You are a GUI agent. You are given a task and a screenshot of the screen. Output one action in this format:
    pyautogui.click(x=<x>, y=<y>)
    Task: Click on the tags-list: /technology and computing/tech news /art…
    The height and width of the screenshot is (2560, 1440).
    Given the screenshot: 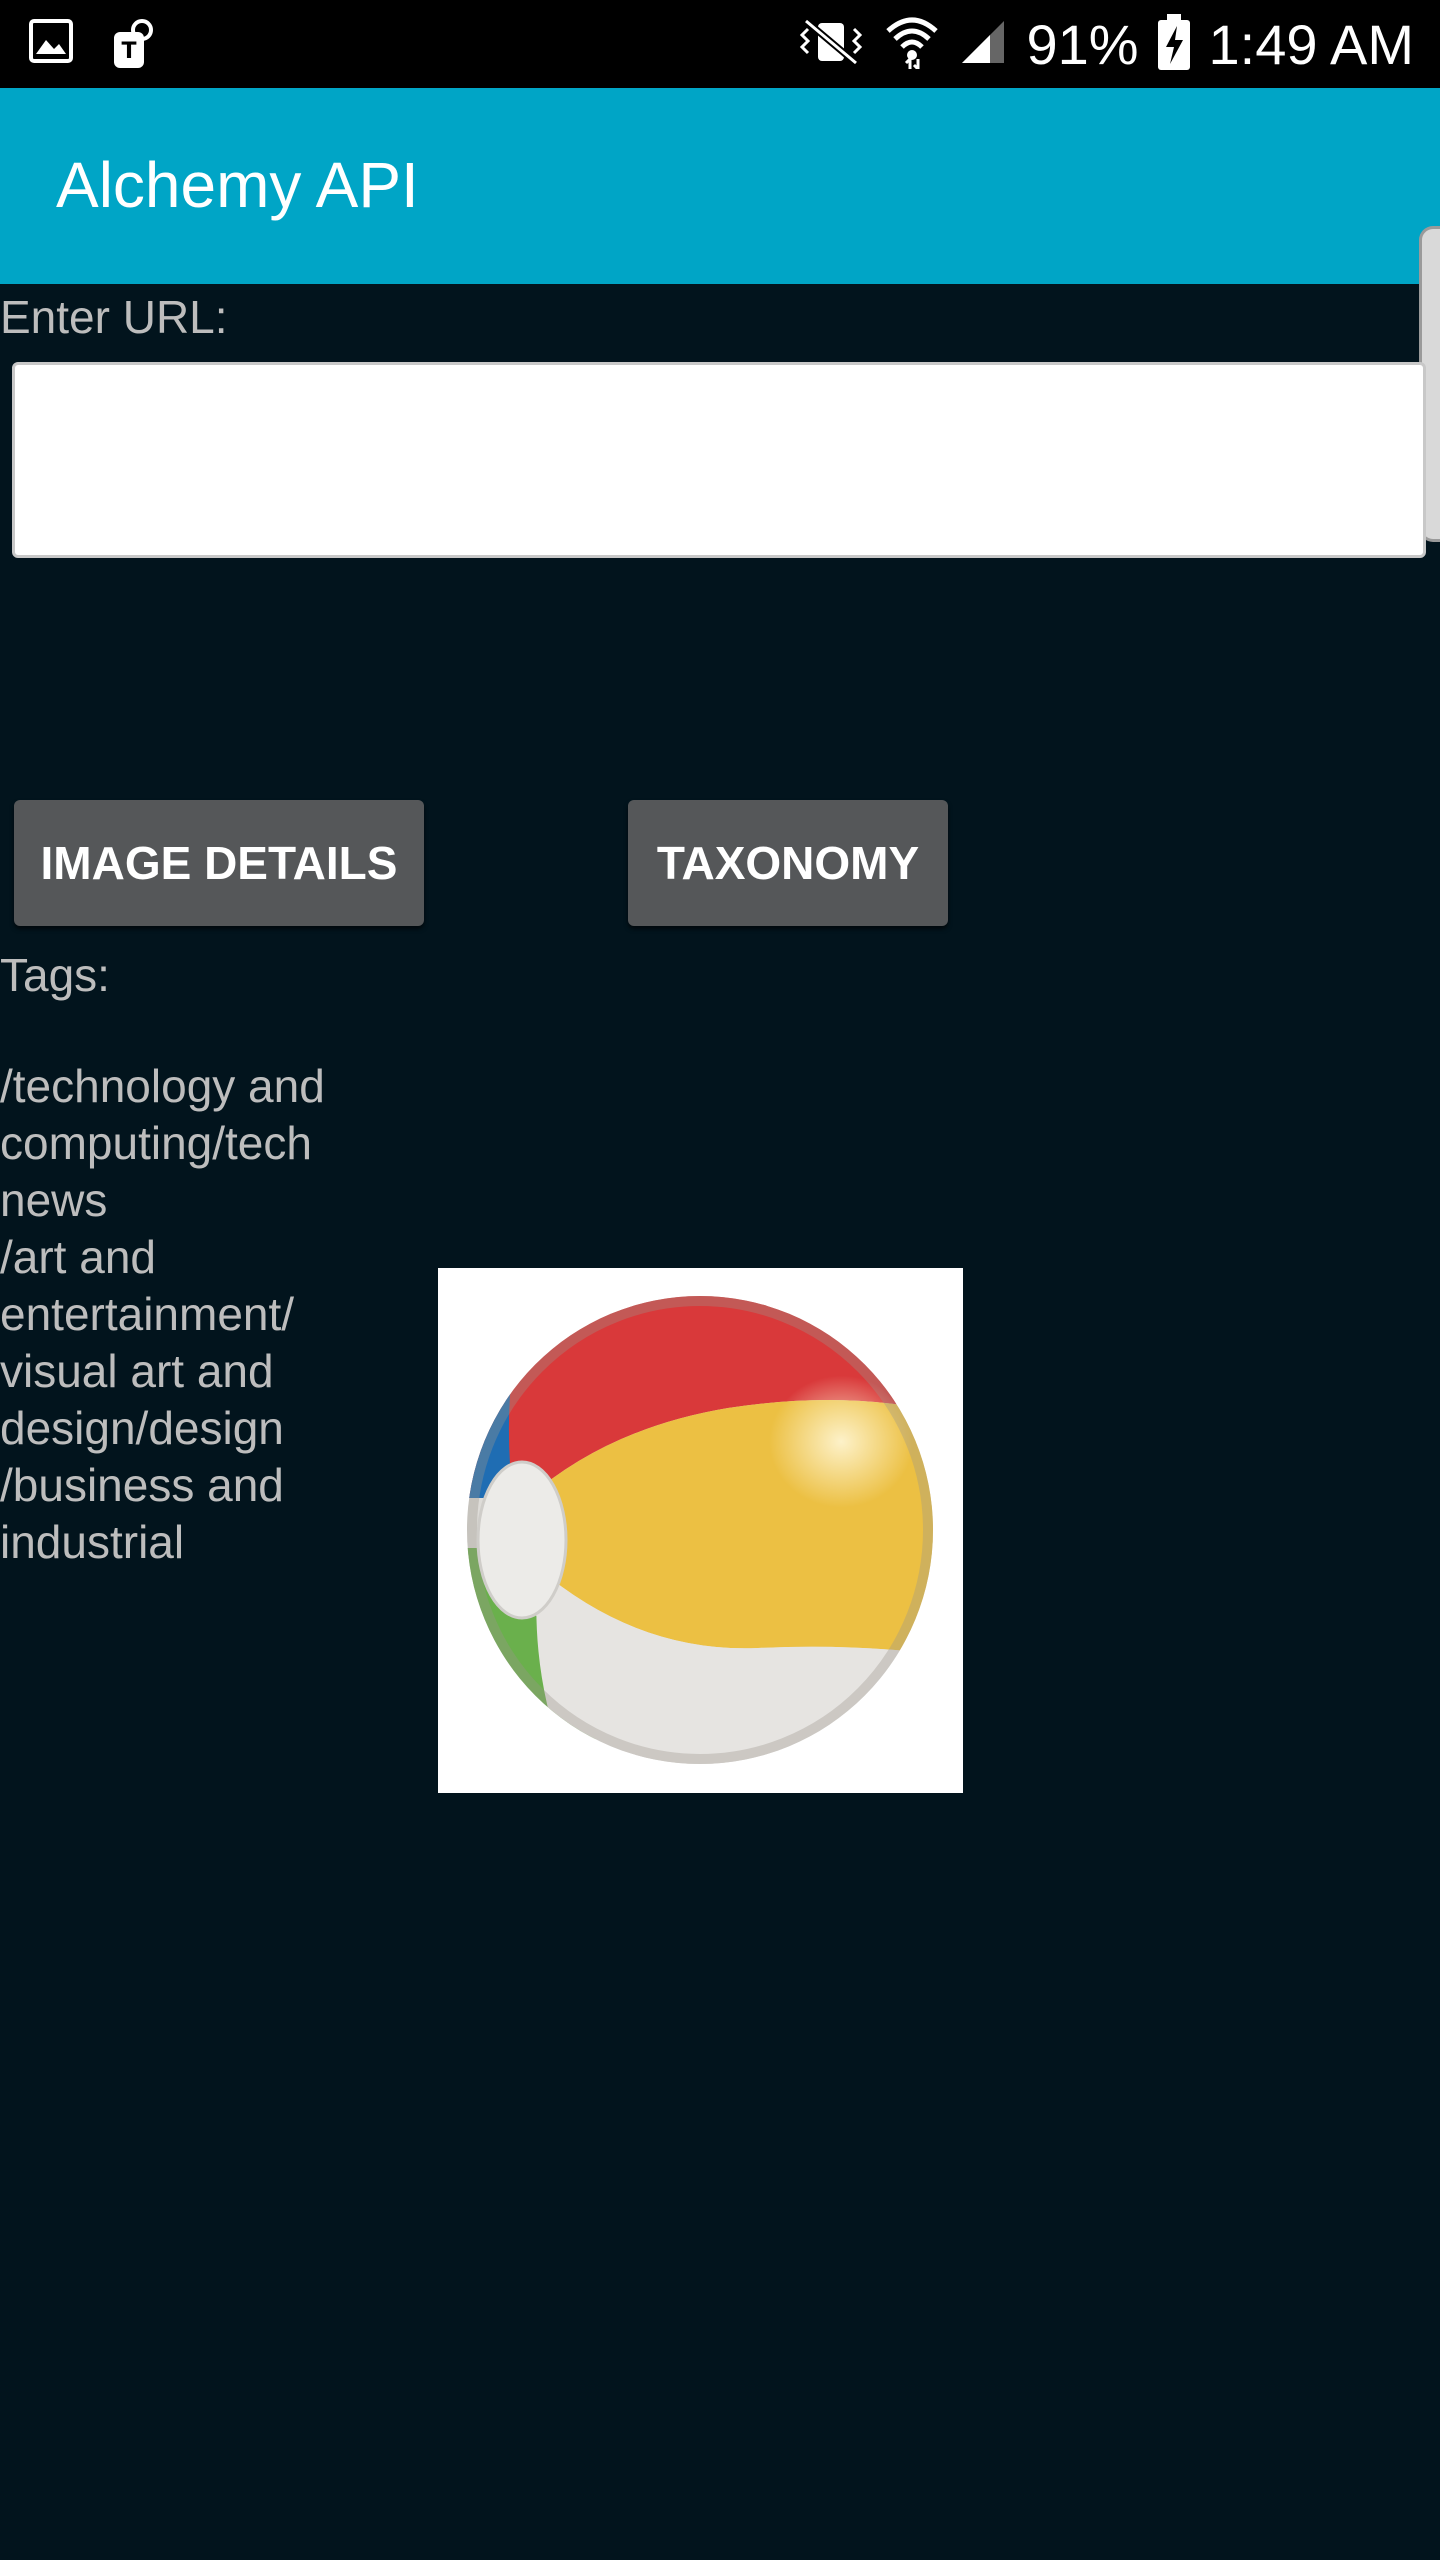 What is the action you would take?
    pyautogui.click(x=190, y=1314)
    